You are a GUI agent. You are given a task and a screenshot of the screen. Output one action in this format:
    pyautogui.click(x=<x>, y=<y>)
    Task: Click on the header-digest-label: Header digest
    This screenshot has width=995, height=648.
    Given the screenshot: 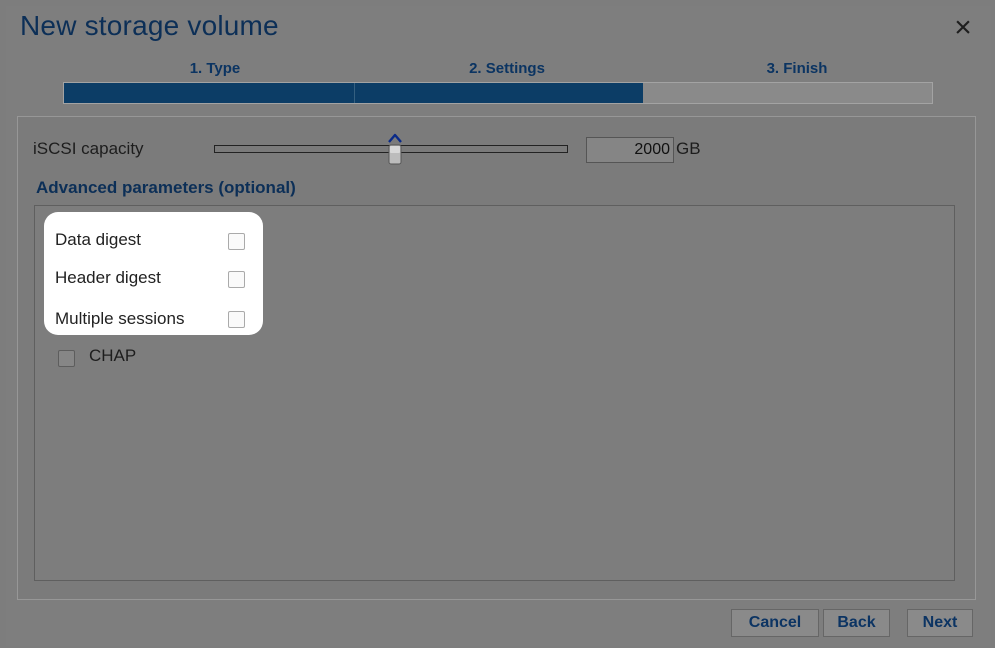 What is the action you would take?
    pyautogui.click(x=108, y=277)
    